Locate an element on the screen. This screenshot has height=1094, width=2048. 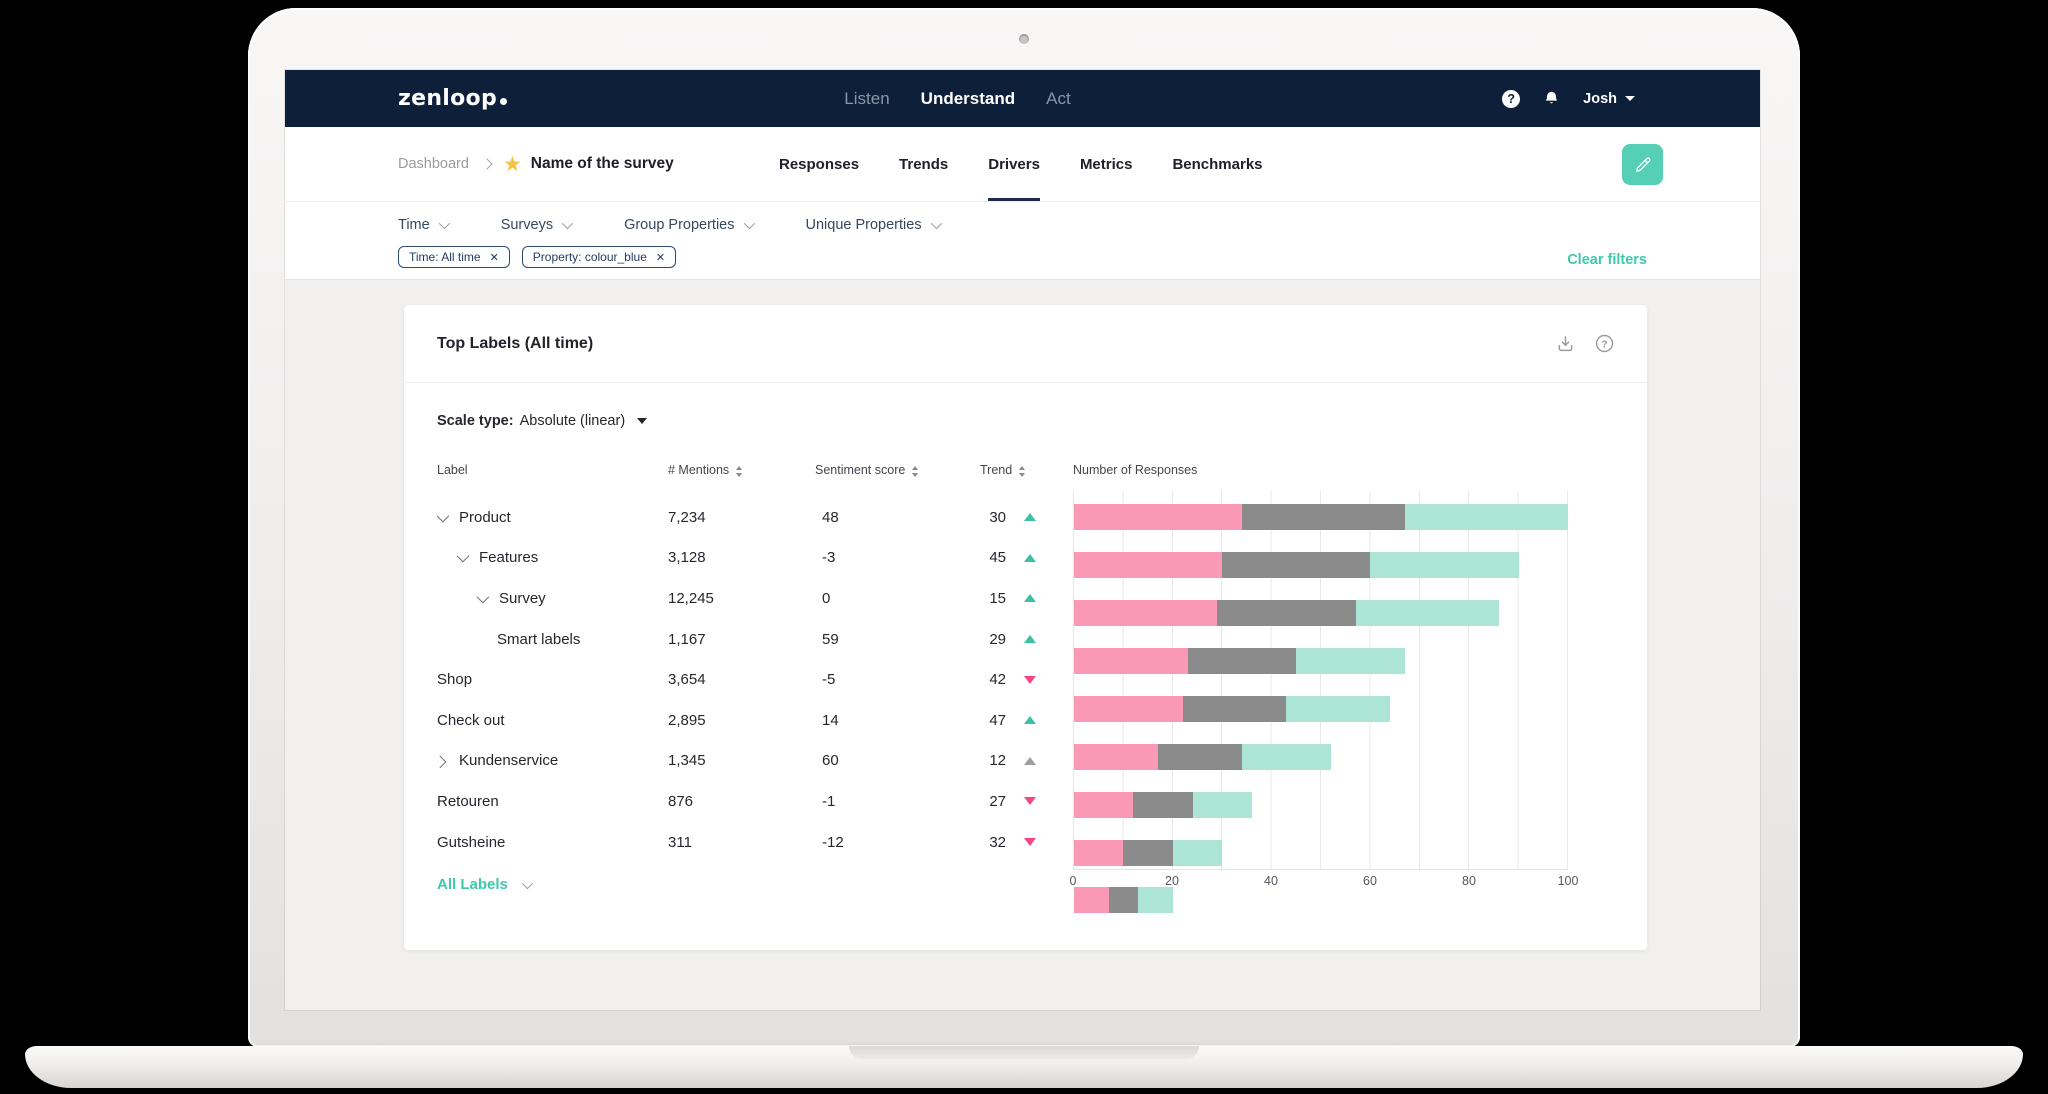
row-label-gutsheine: Gutsheine is located at coordinates (552, 842).